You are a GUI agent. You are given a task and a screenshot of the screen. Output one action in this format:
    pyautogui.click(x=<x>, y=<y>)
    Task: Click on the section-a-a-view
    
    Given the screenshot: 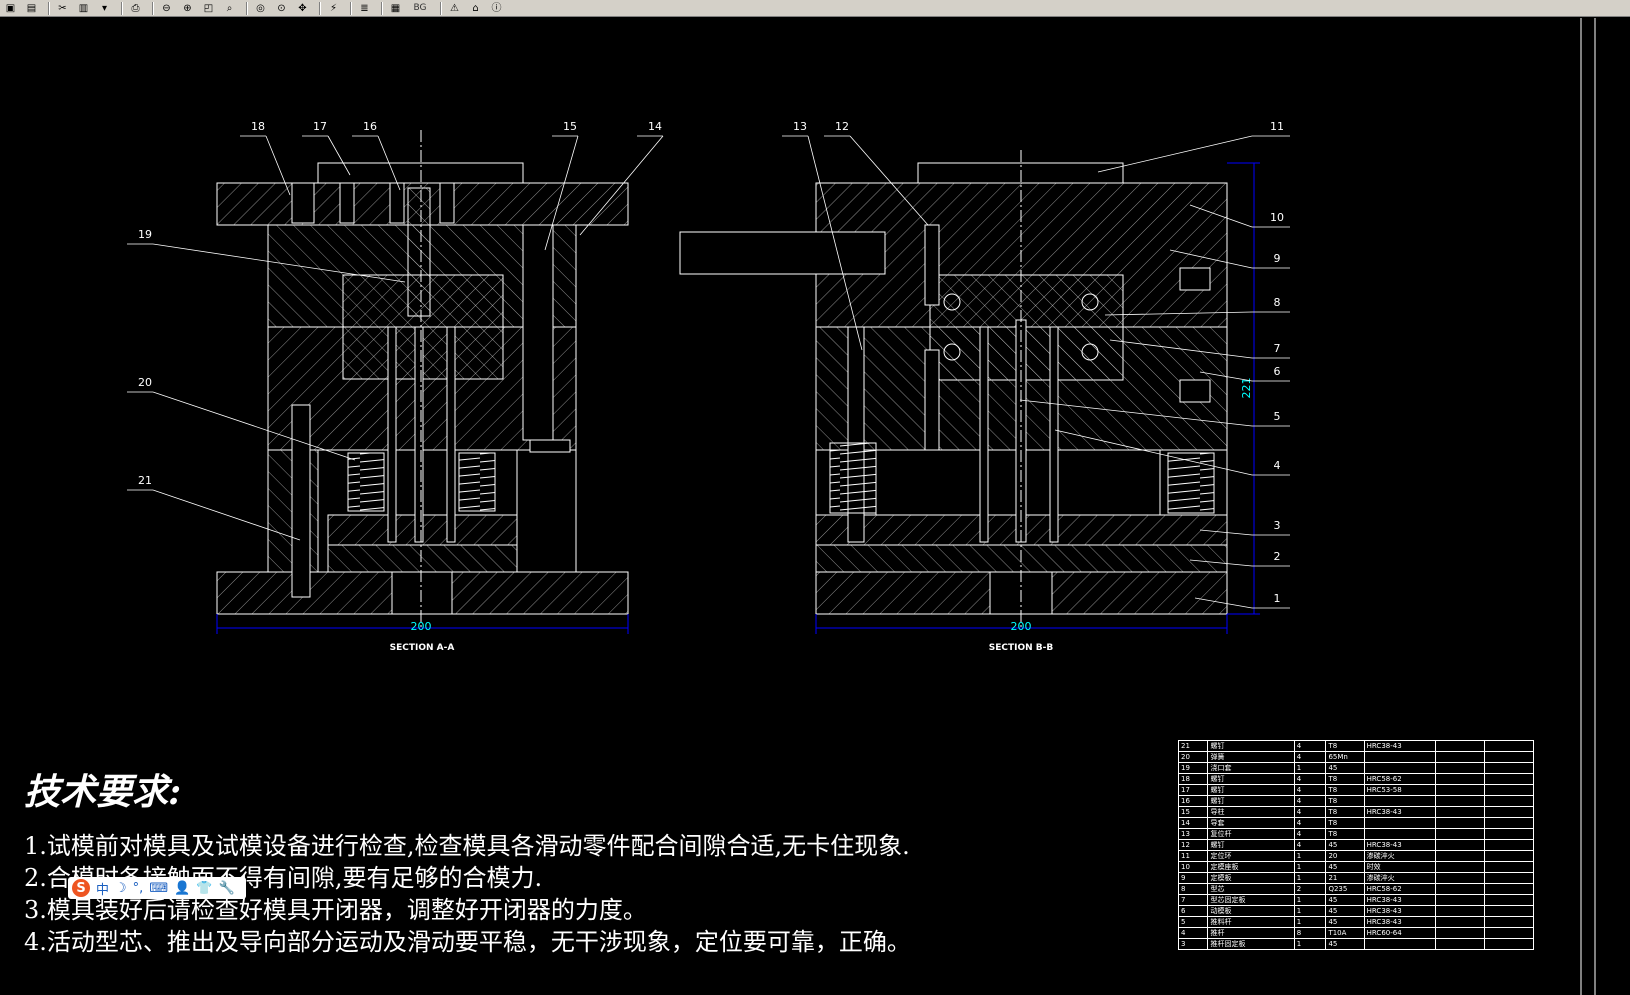 What is the action you would take?
    pyautogui.click(x=422, y=382)
    